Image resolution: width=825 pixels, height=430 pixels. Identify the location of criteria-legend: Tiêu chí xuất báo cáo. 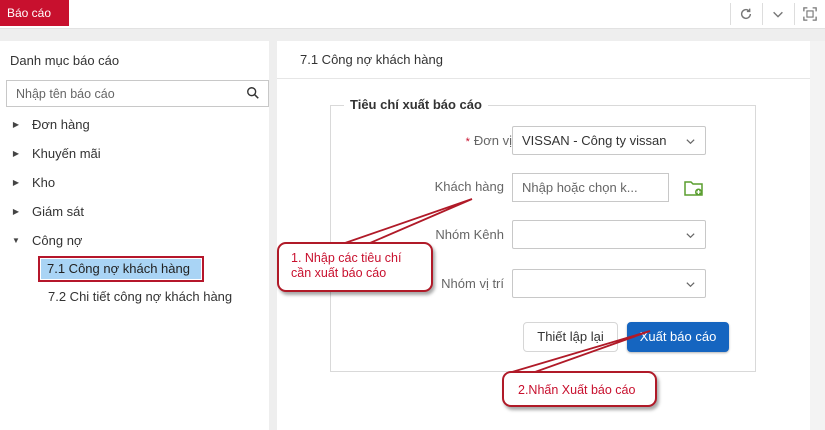
(416, 104).